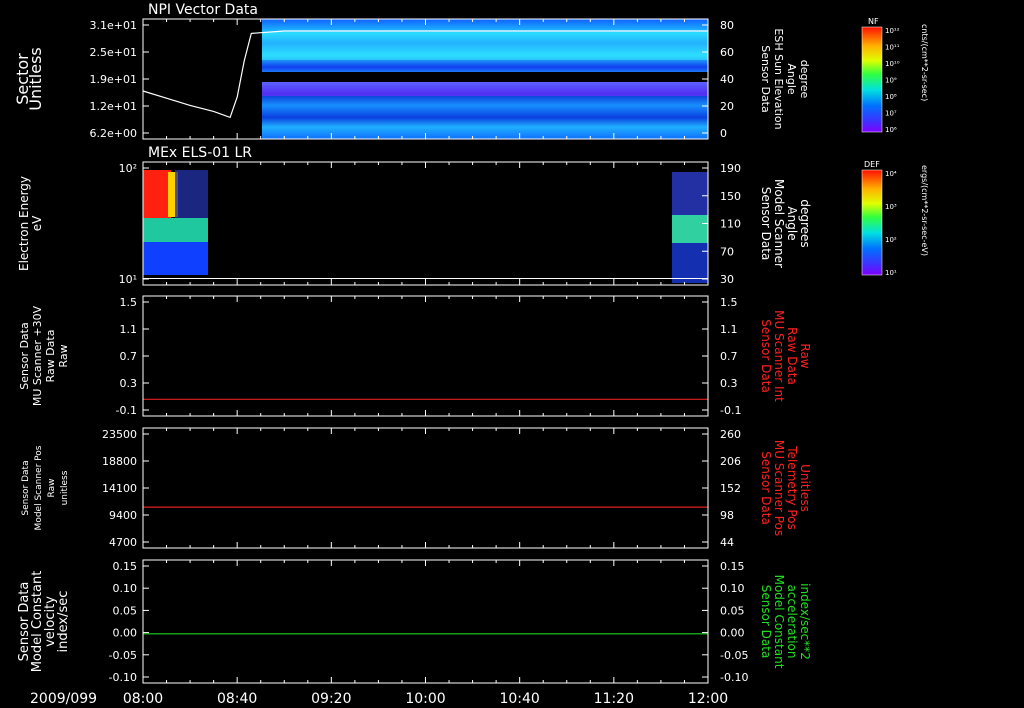  I want to click on y-tick-label-right: 0.10, so click(732, 588).